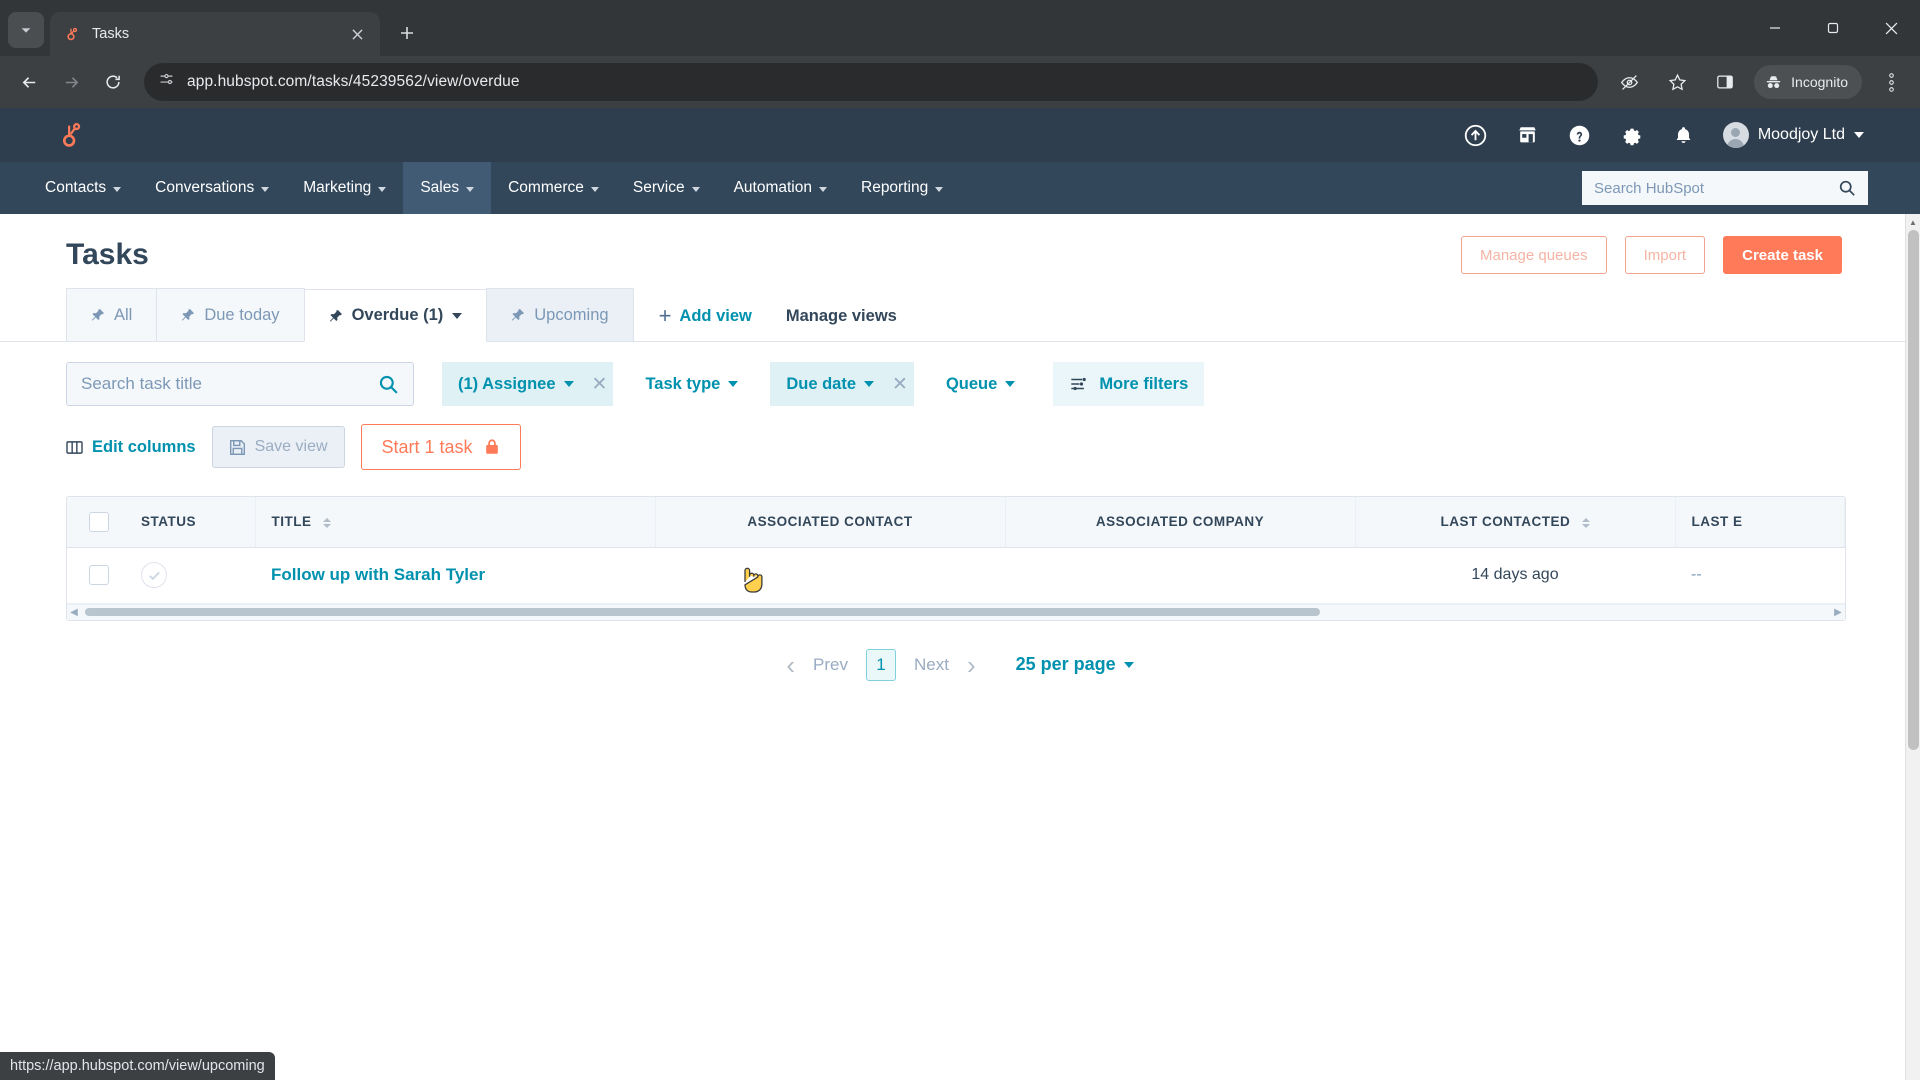 The width and height of the screenshot is (1920, 1080). What do you see at coordinates (880, 664) in the screenshot?
I see `page-number-1: 1` at bounding box center [880, 664].